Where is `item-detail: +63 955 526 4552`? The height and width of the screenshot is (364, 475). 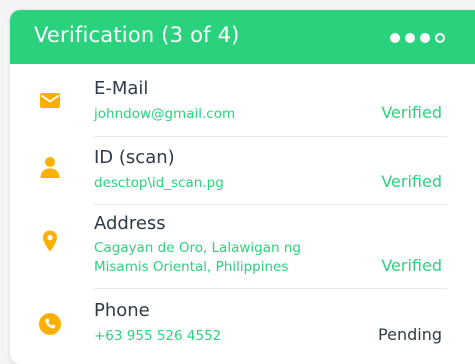
item-detail: +63 955 526 4552 is located at coordinates (158, 336).